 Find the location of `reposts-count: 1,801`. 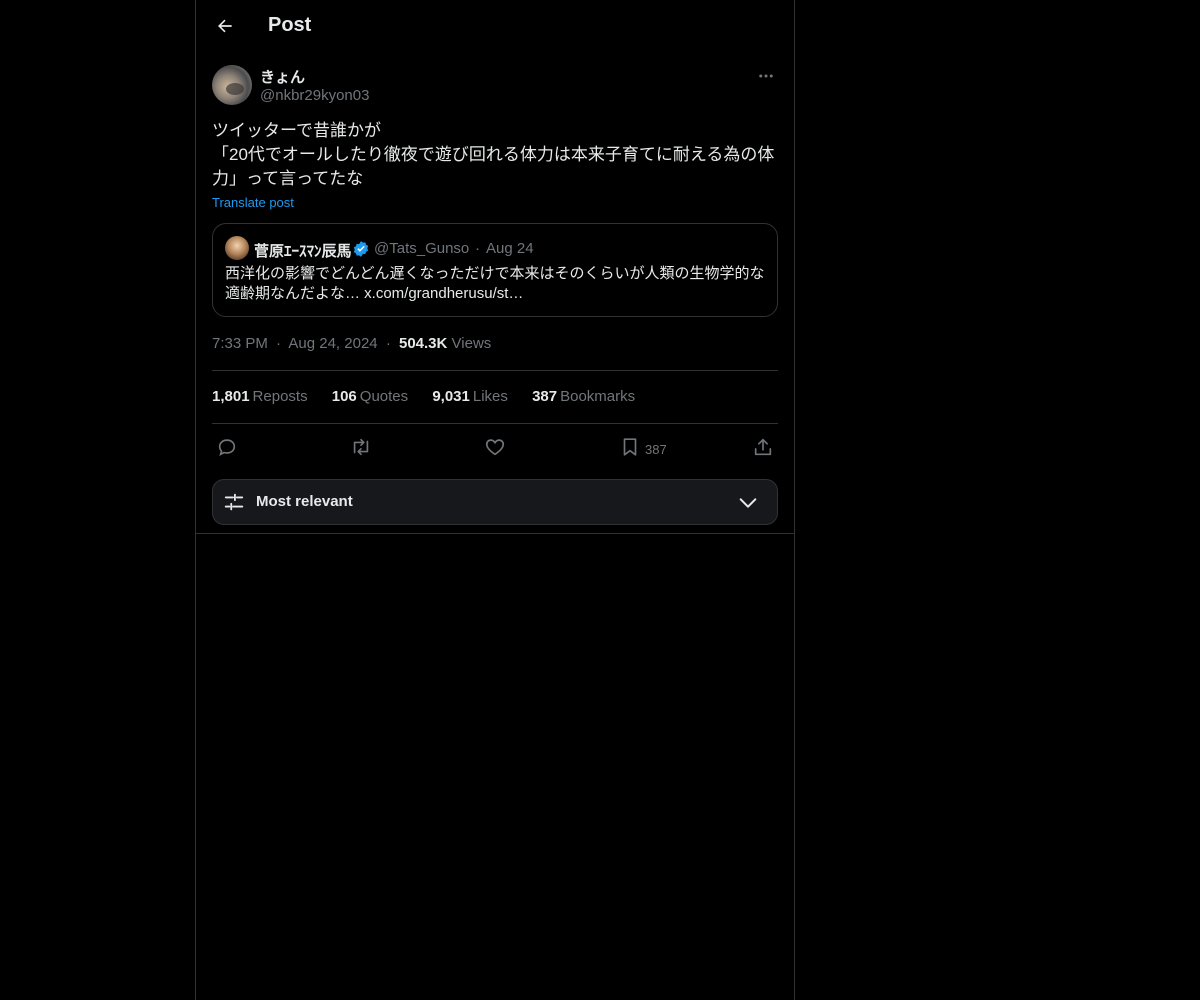

reposts-count: 1,801 is located at coordinates (231, 396).